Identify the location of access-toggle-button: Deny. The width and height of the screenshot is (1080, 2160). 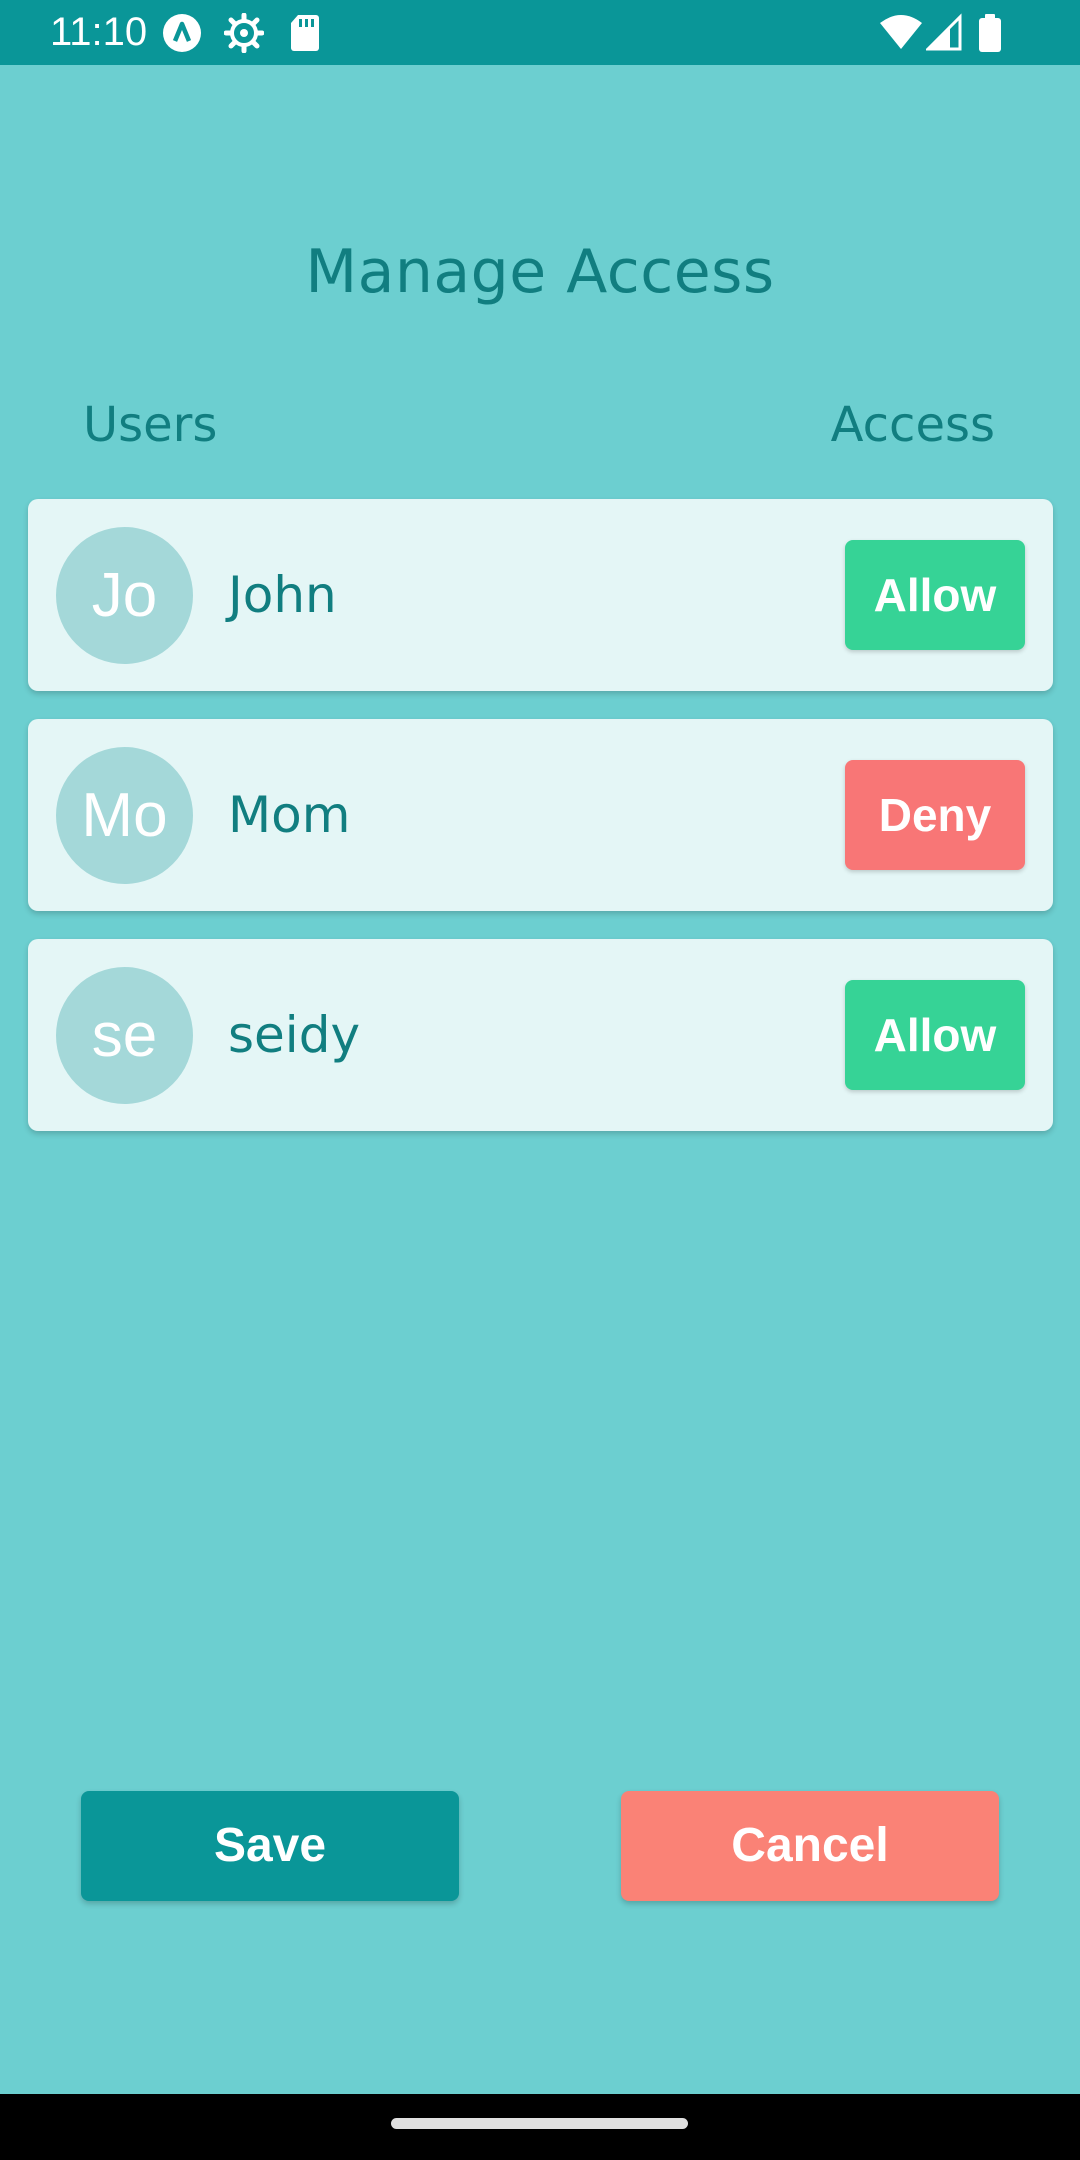
(935, 815).